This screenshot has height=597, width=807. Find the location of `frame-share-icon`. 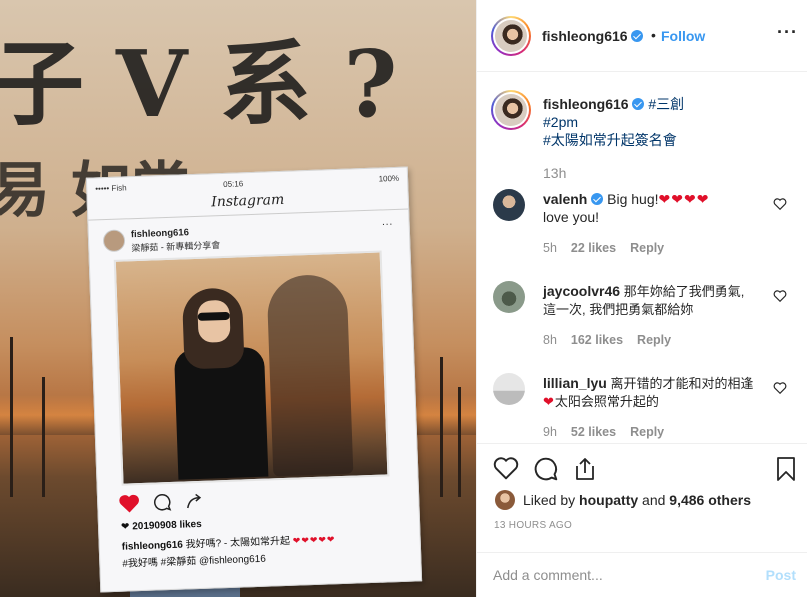

frame-share-icon is located at coordinates (194, 501).